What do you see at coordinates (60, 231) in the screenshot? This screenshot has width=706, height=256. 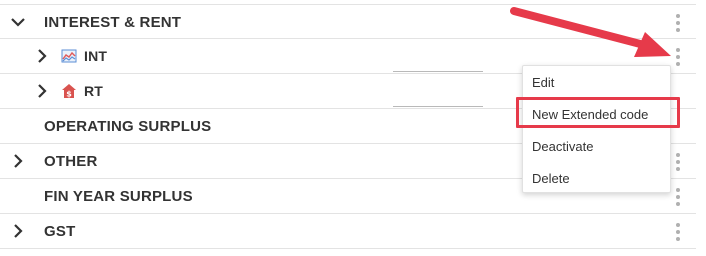 I see `row-label: GST` at bounding box center [60, 231].